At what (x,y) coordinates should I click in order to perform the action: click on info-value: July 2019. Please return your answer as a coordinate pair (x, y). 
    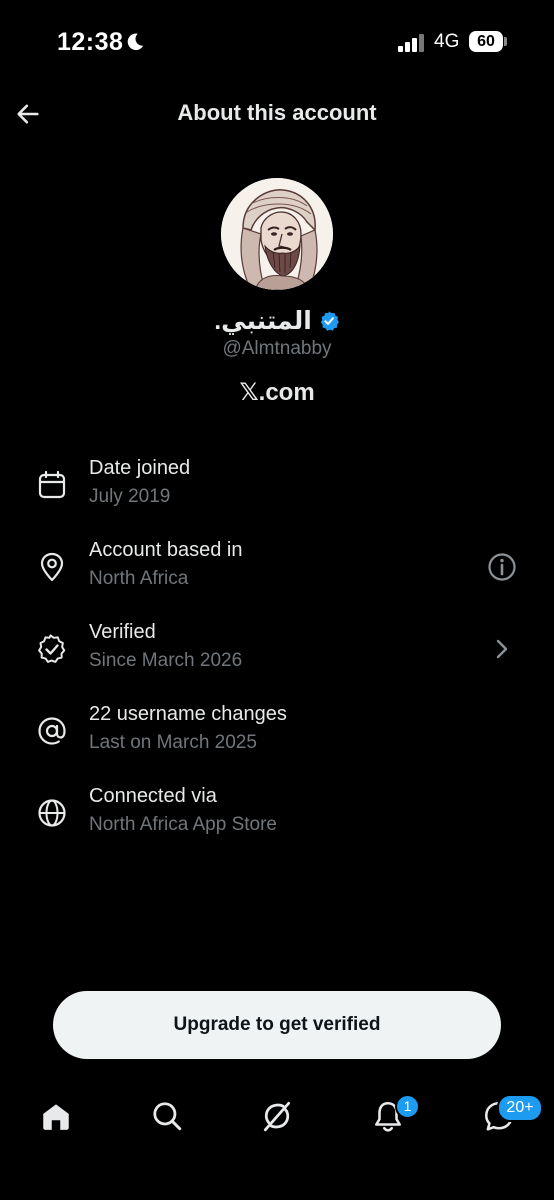
    Looking at the image, I should click on (130, 496).